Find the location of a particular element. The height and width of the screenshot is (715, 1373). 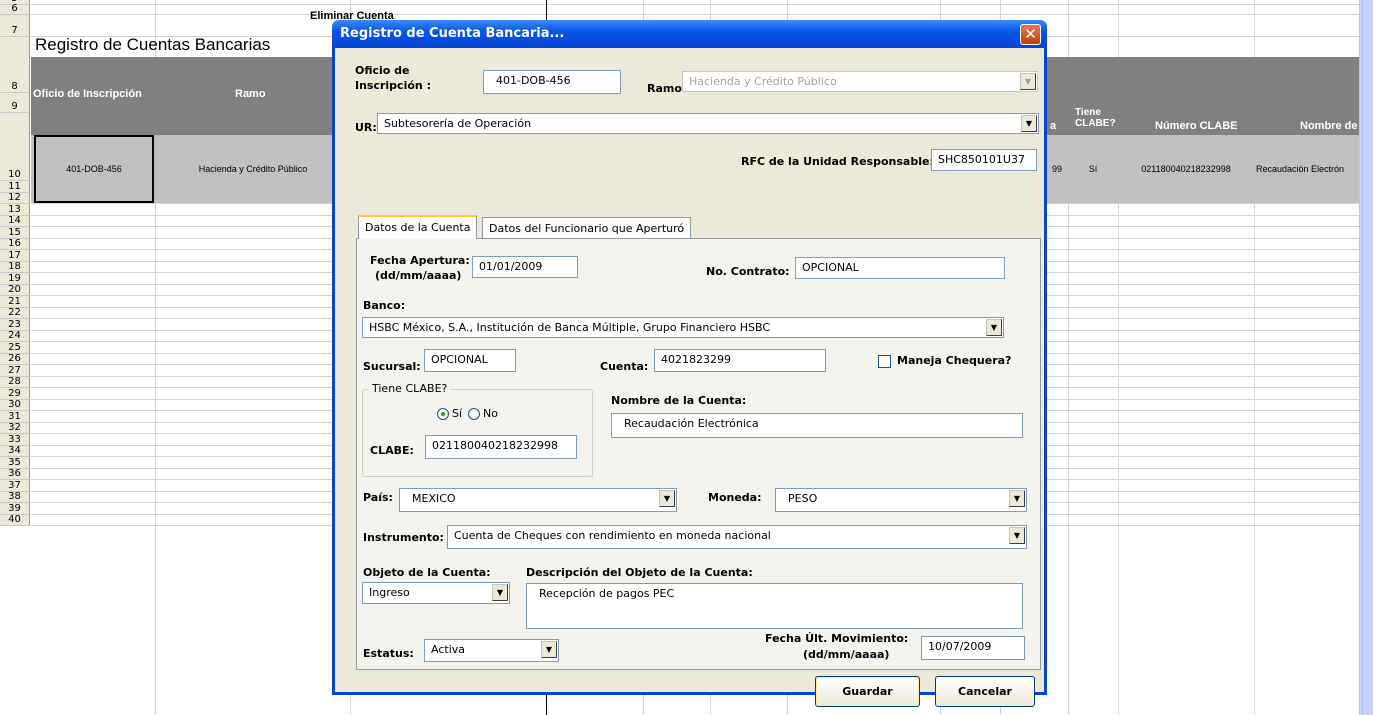

row-header: 39 is located at coordinates (15, 509).